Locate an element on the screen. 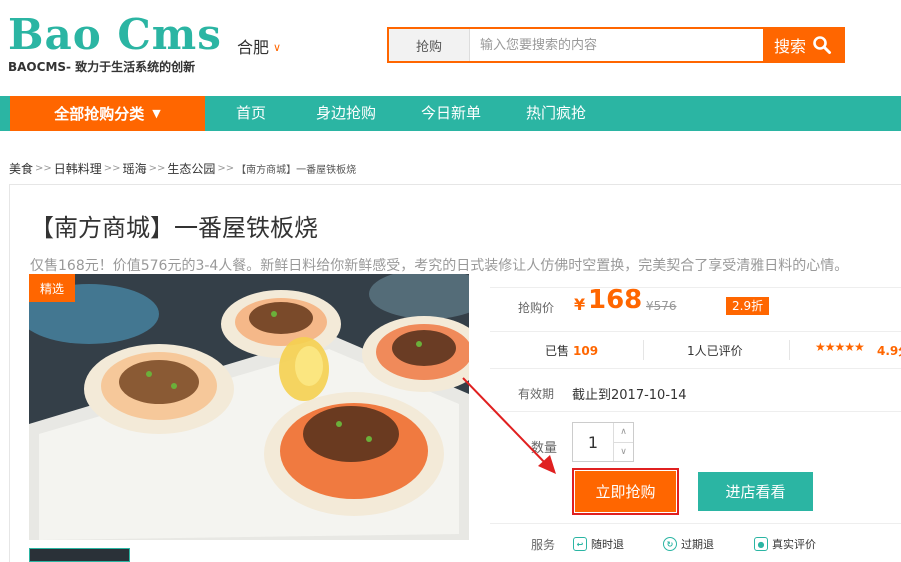 The image size is (901, 562). breadcrumb-link: 瑶海 is located at coordinates (135, 168).